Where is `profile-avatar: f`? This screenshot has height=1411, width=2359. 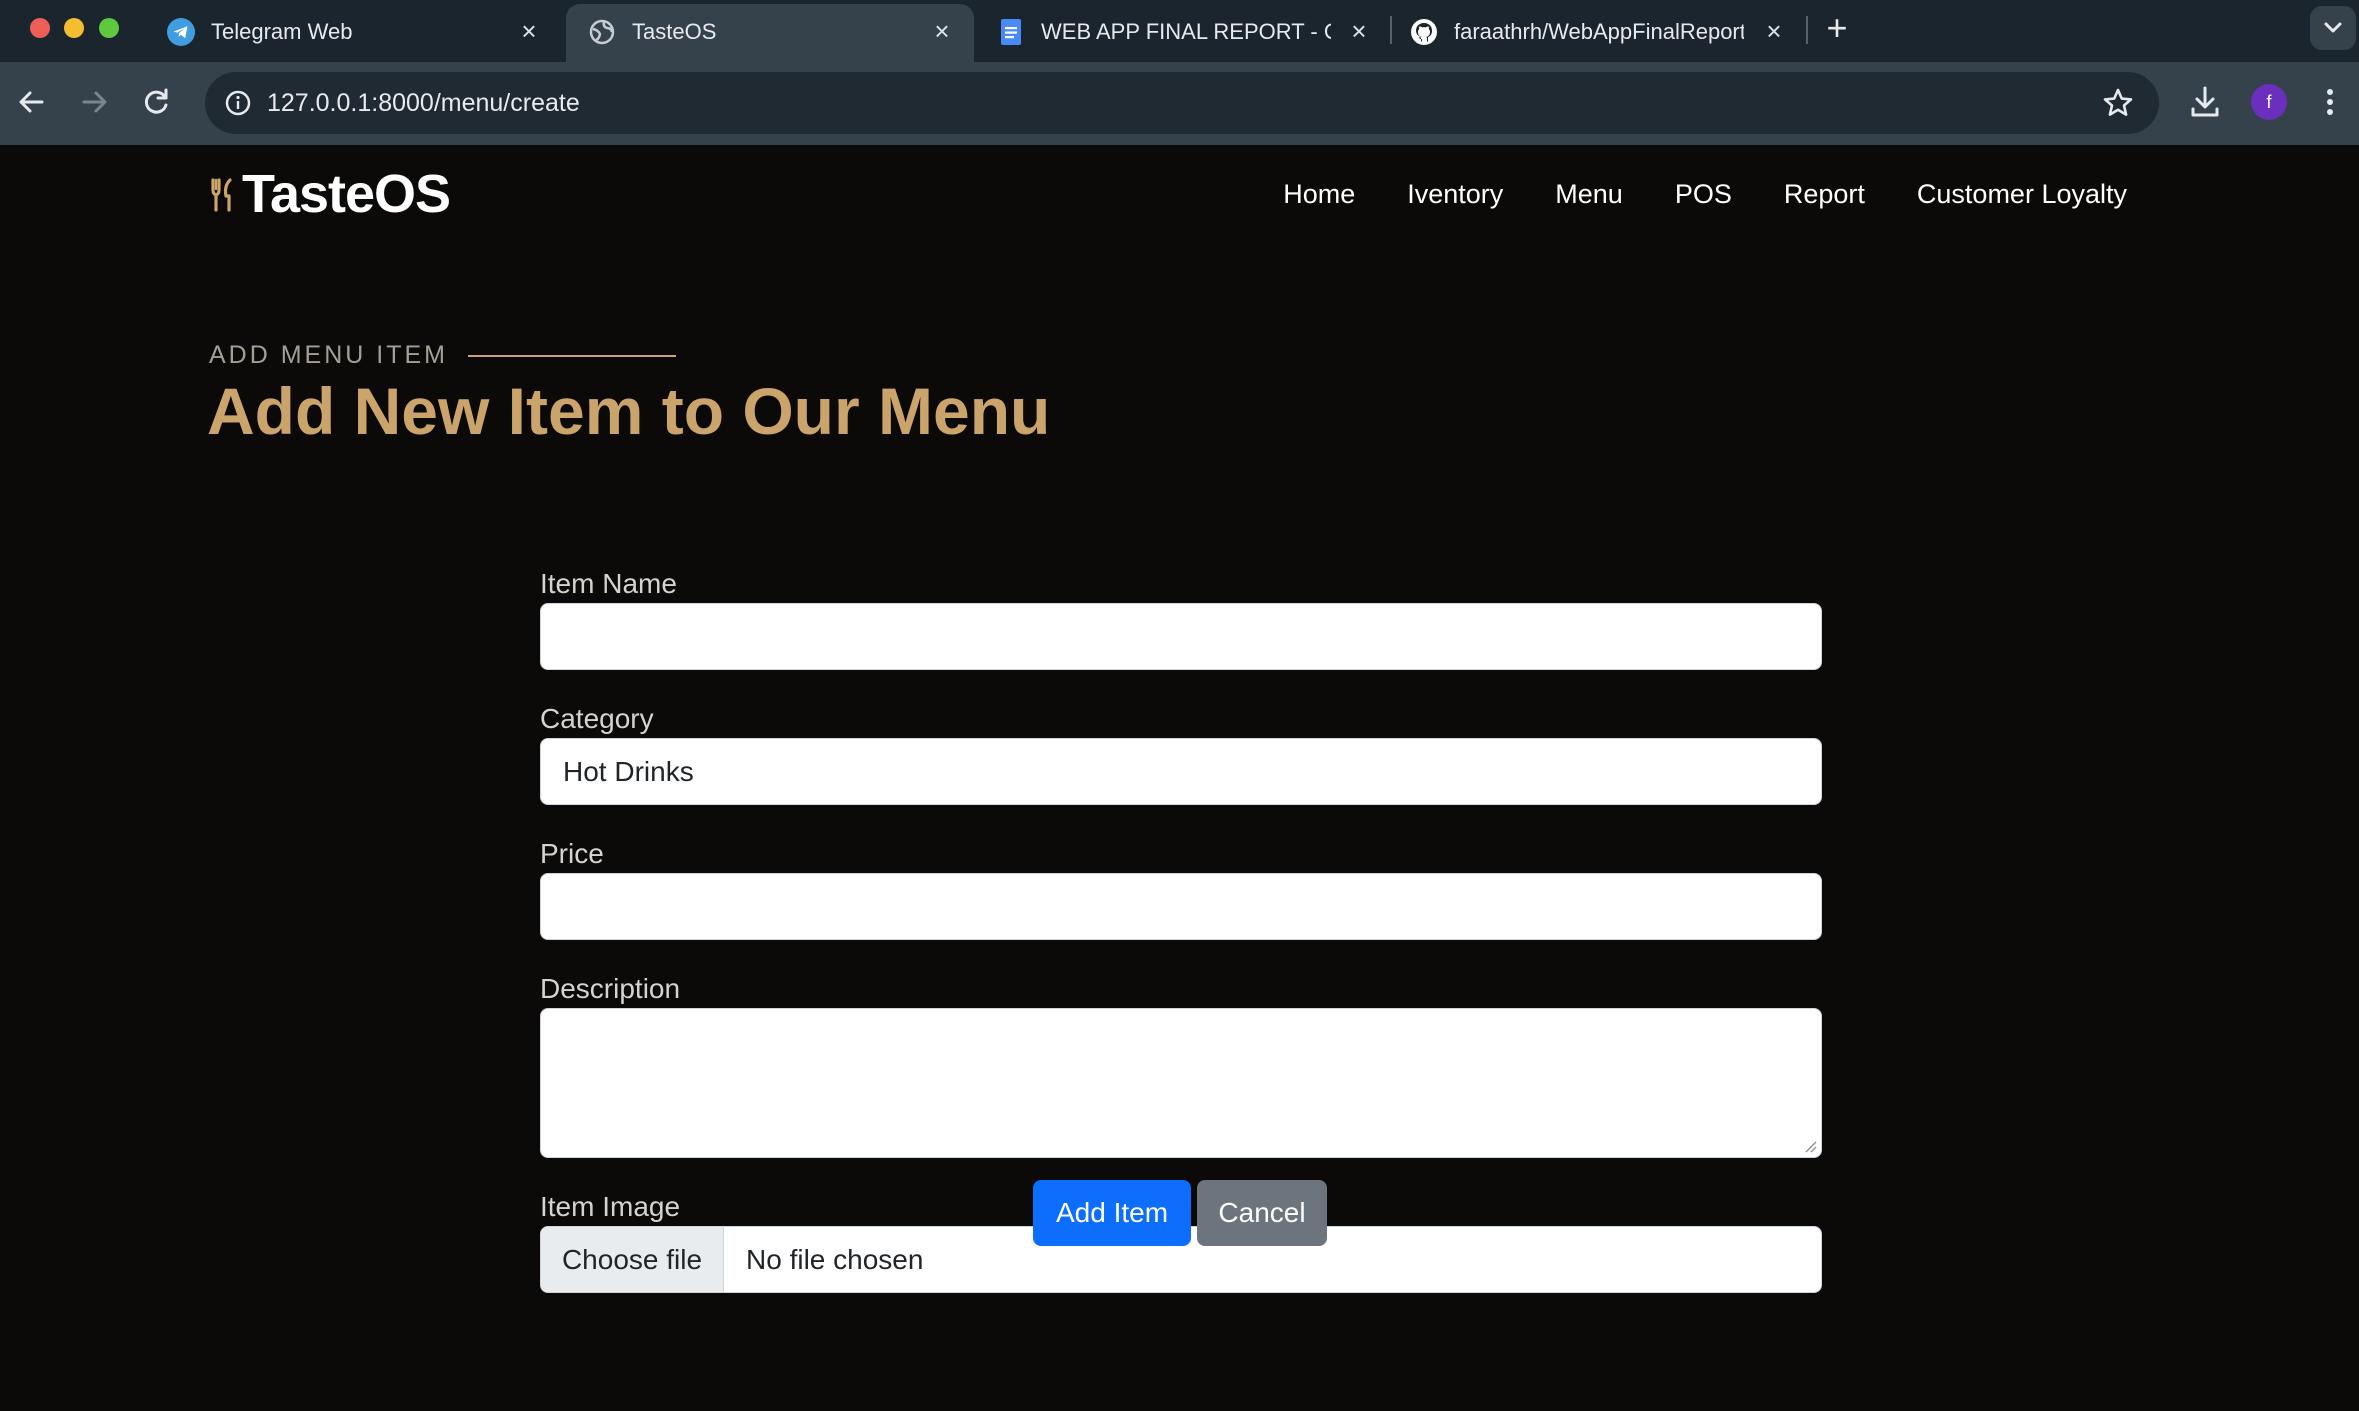 profile-avatar: f is located at coordinates (2269, 102).